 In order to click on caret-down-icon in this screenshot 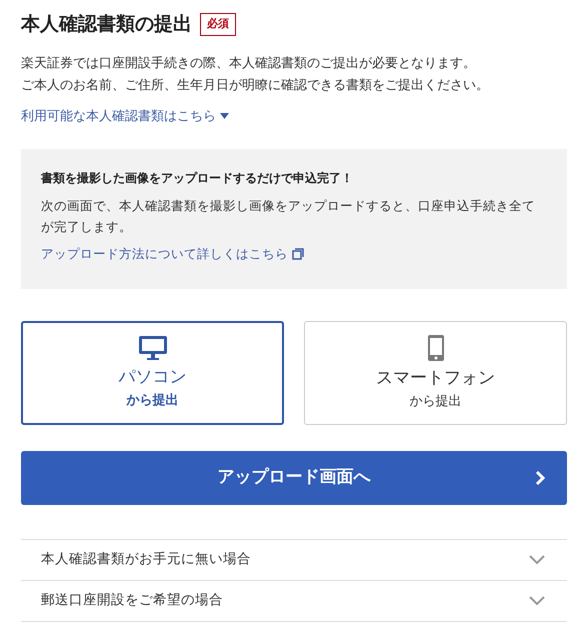, I will do `click(224, 116)`.